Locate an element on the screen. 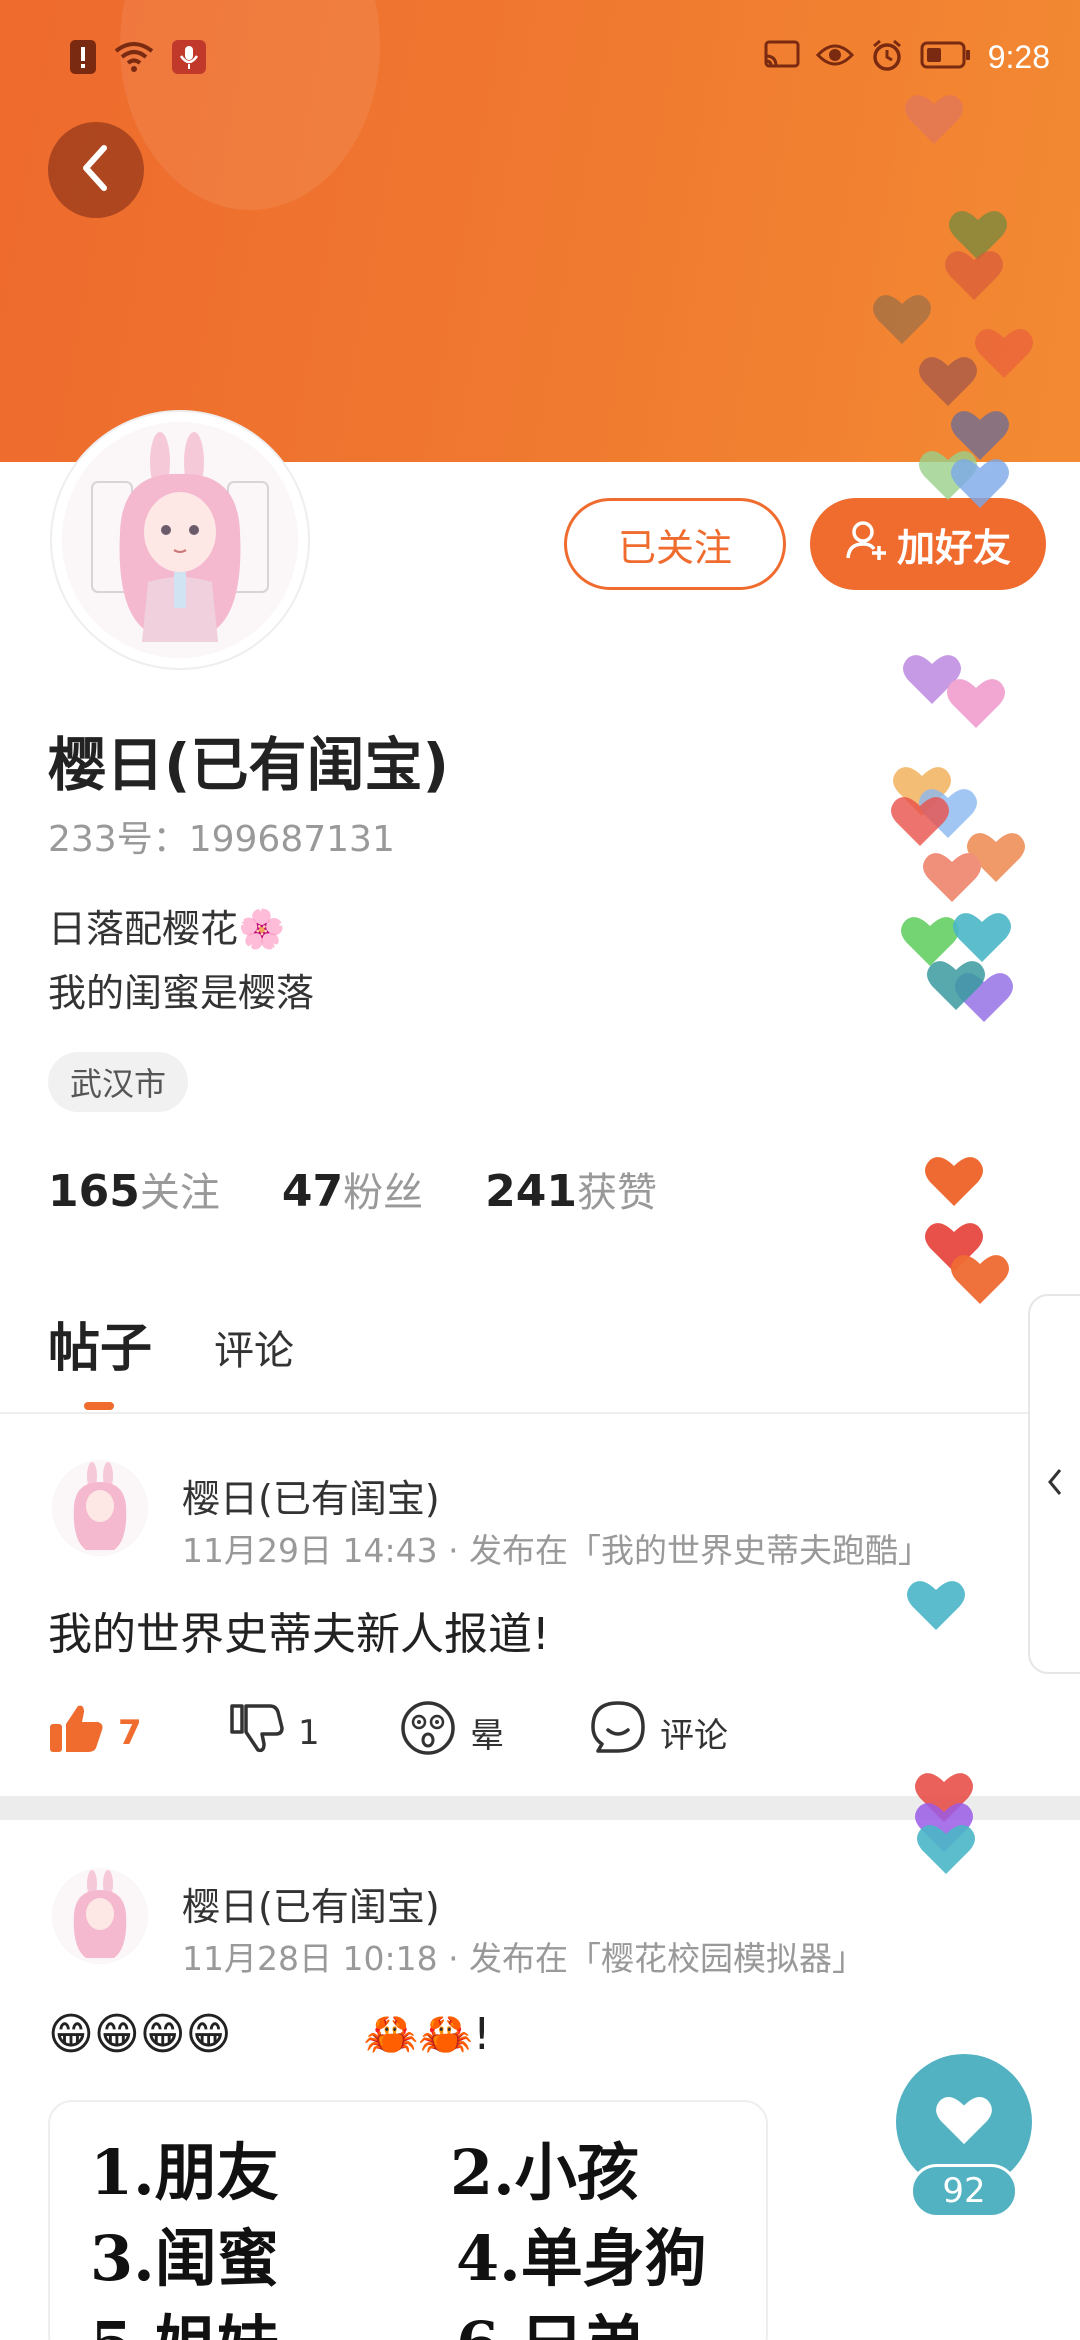  emoji-crabs: 🦀🦀! is located at coordinates (427, 2034).